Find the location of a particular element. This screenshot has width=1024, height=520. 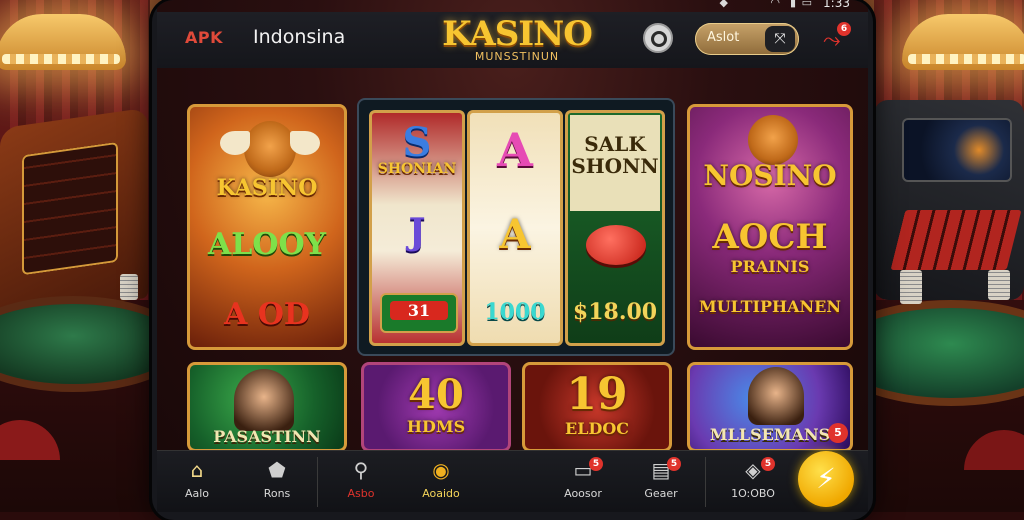

reel-symbol: S is located at coordinates (417, 142).